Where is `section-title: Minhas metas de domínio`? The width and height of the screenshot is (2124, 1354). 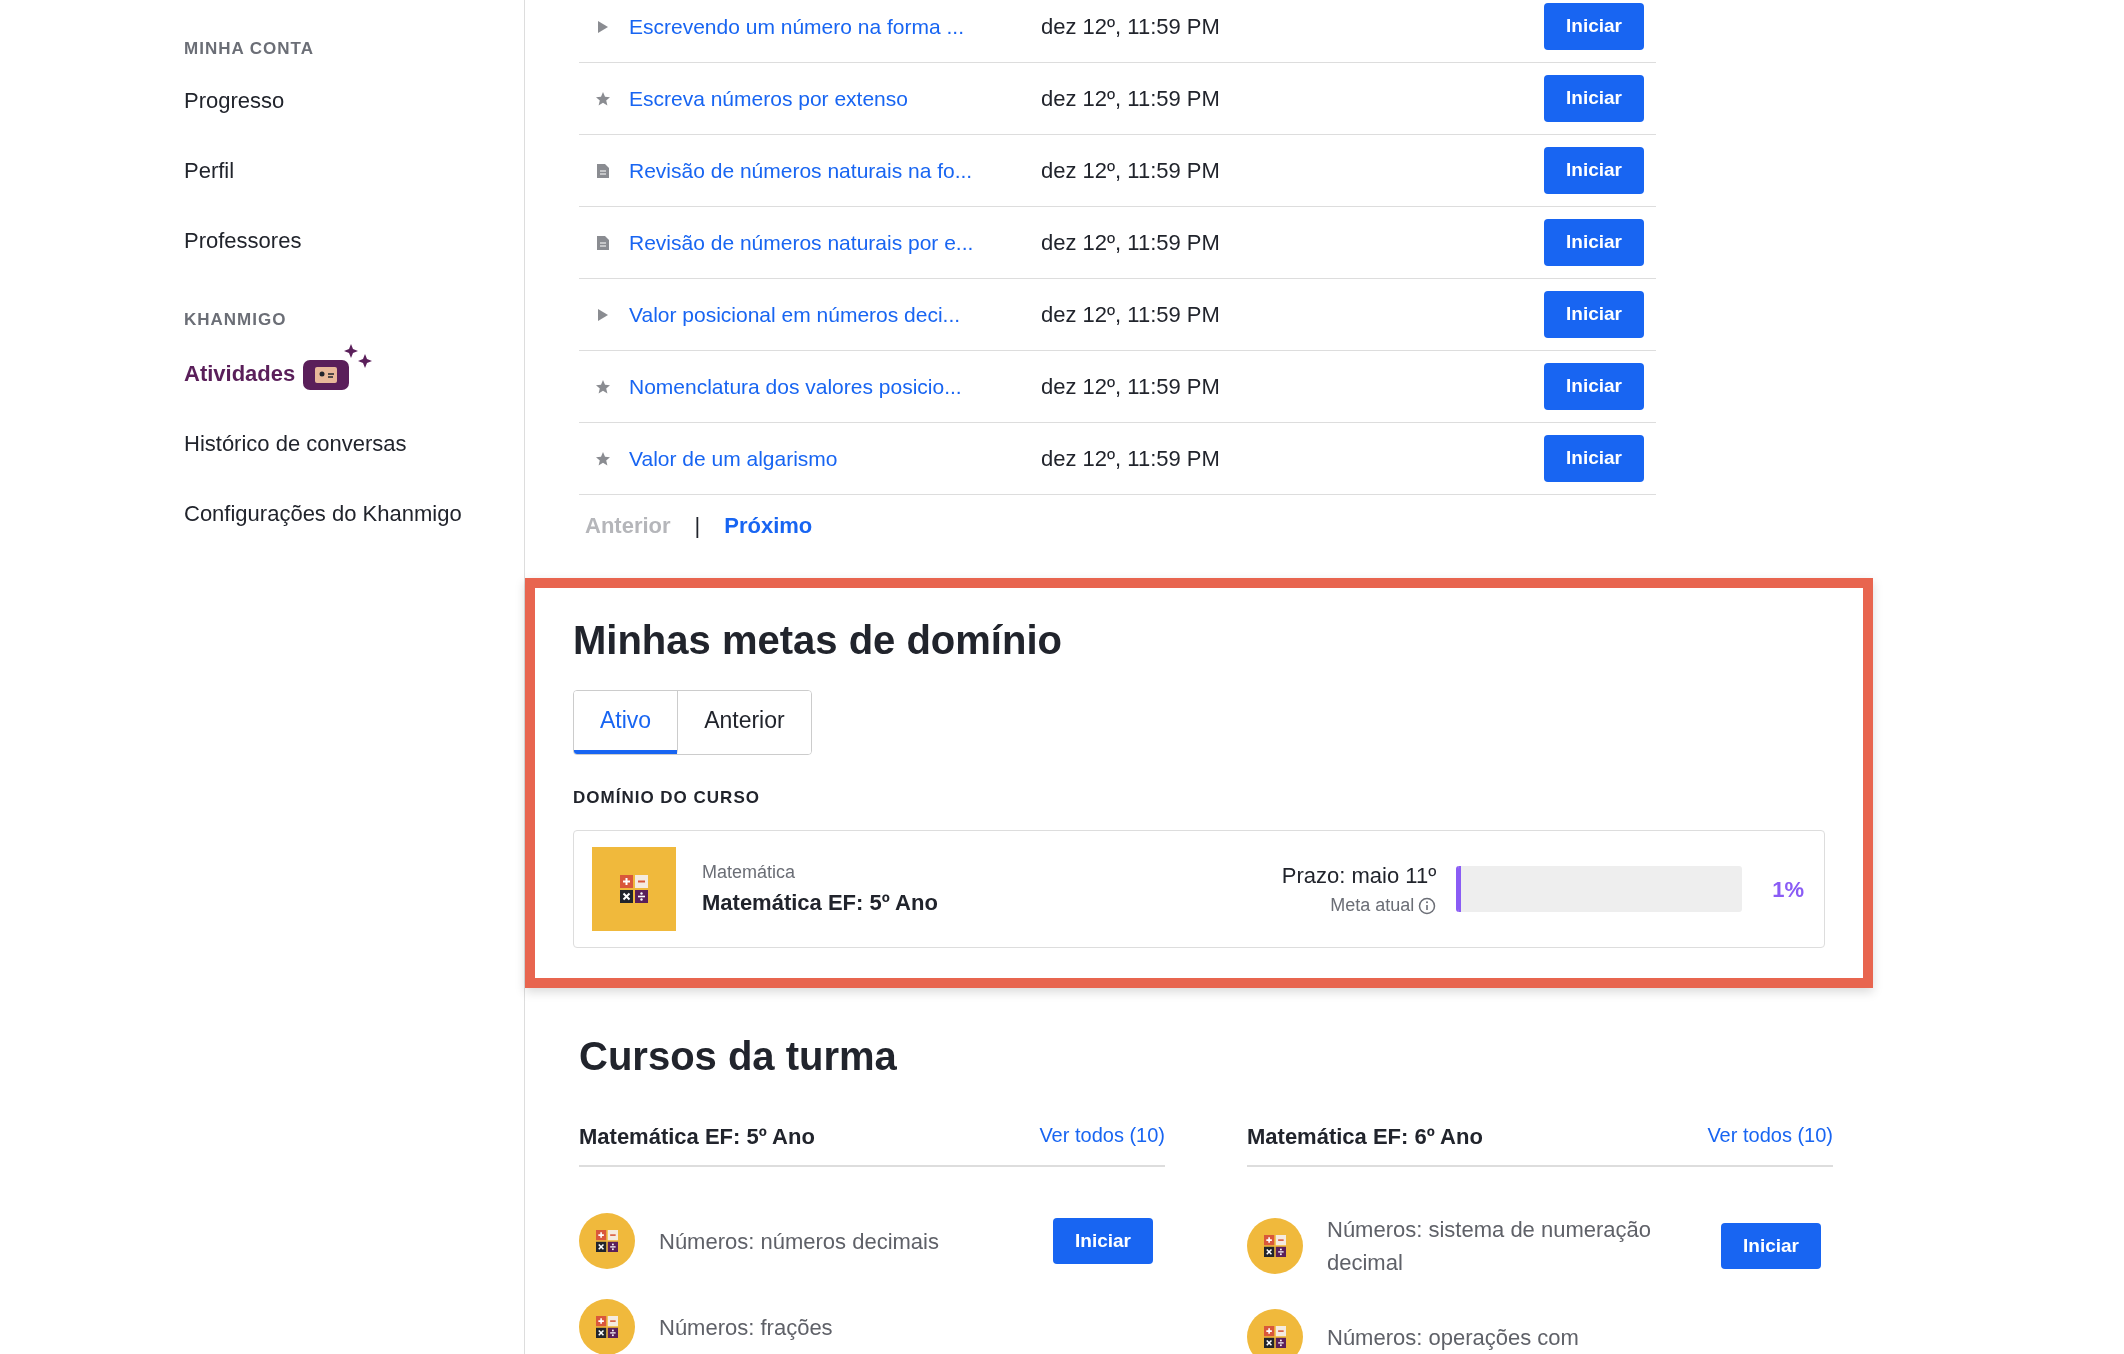 section-title: Minhas metas de domínio is located at coordinates (818, 640).